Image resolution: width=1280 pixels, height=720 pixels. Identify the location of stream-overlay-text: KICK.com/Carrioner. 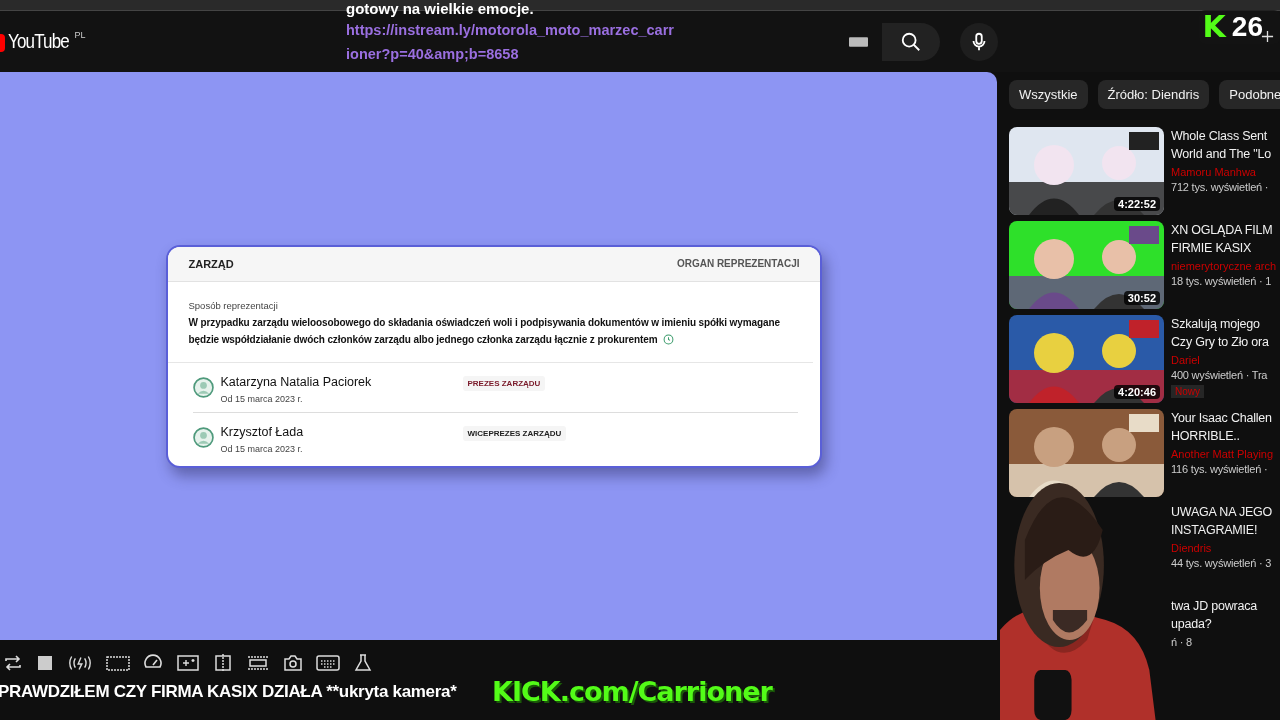
(632, 691).